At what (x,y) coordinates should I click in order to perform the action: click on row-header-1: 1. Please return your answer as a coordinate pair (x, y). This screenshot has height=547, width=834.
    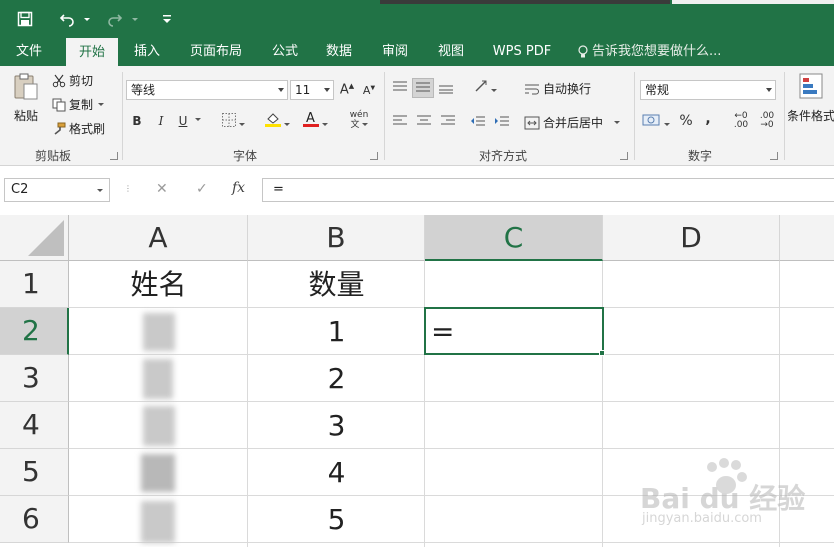
    Looking at the image, I should click on (34, 284).